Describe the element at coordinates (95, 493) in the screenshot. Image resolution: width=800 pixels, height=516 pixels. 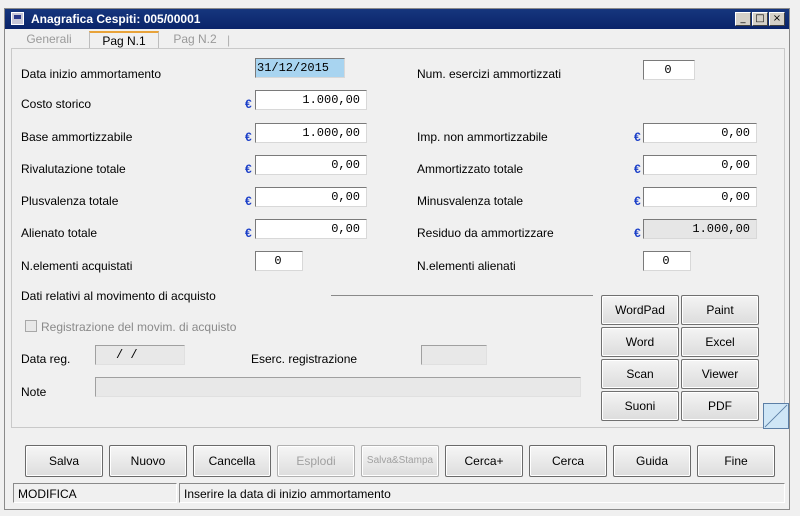
I see `status-mode: MODIFICA` at that location.